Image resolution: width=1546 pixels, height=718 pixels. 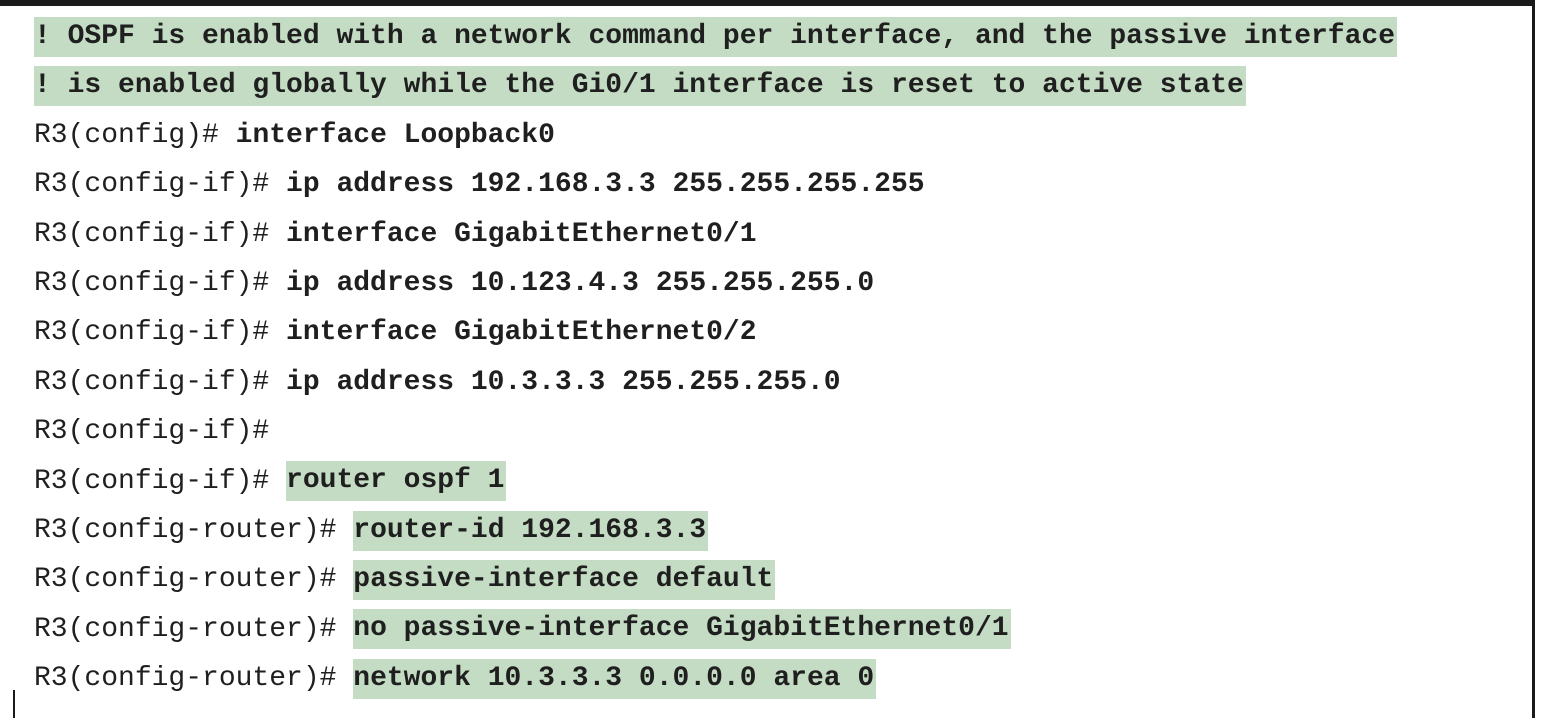 What do you see at coordinates (531, 530) in the screenshot?
I see `cli-command-highlighted: router-id 192.168.3.3` at bounding box center [531, 530].